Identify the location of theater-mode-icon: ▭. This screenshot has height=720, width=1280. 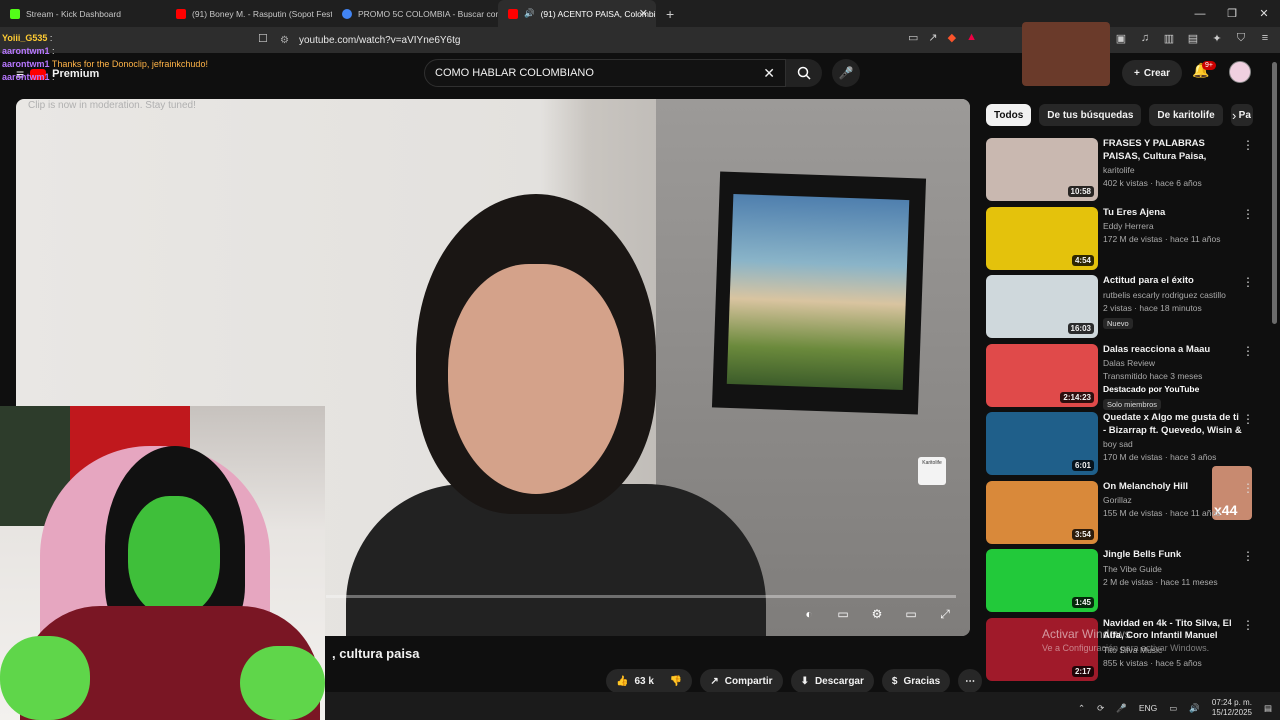
(911, 614).